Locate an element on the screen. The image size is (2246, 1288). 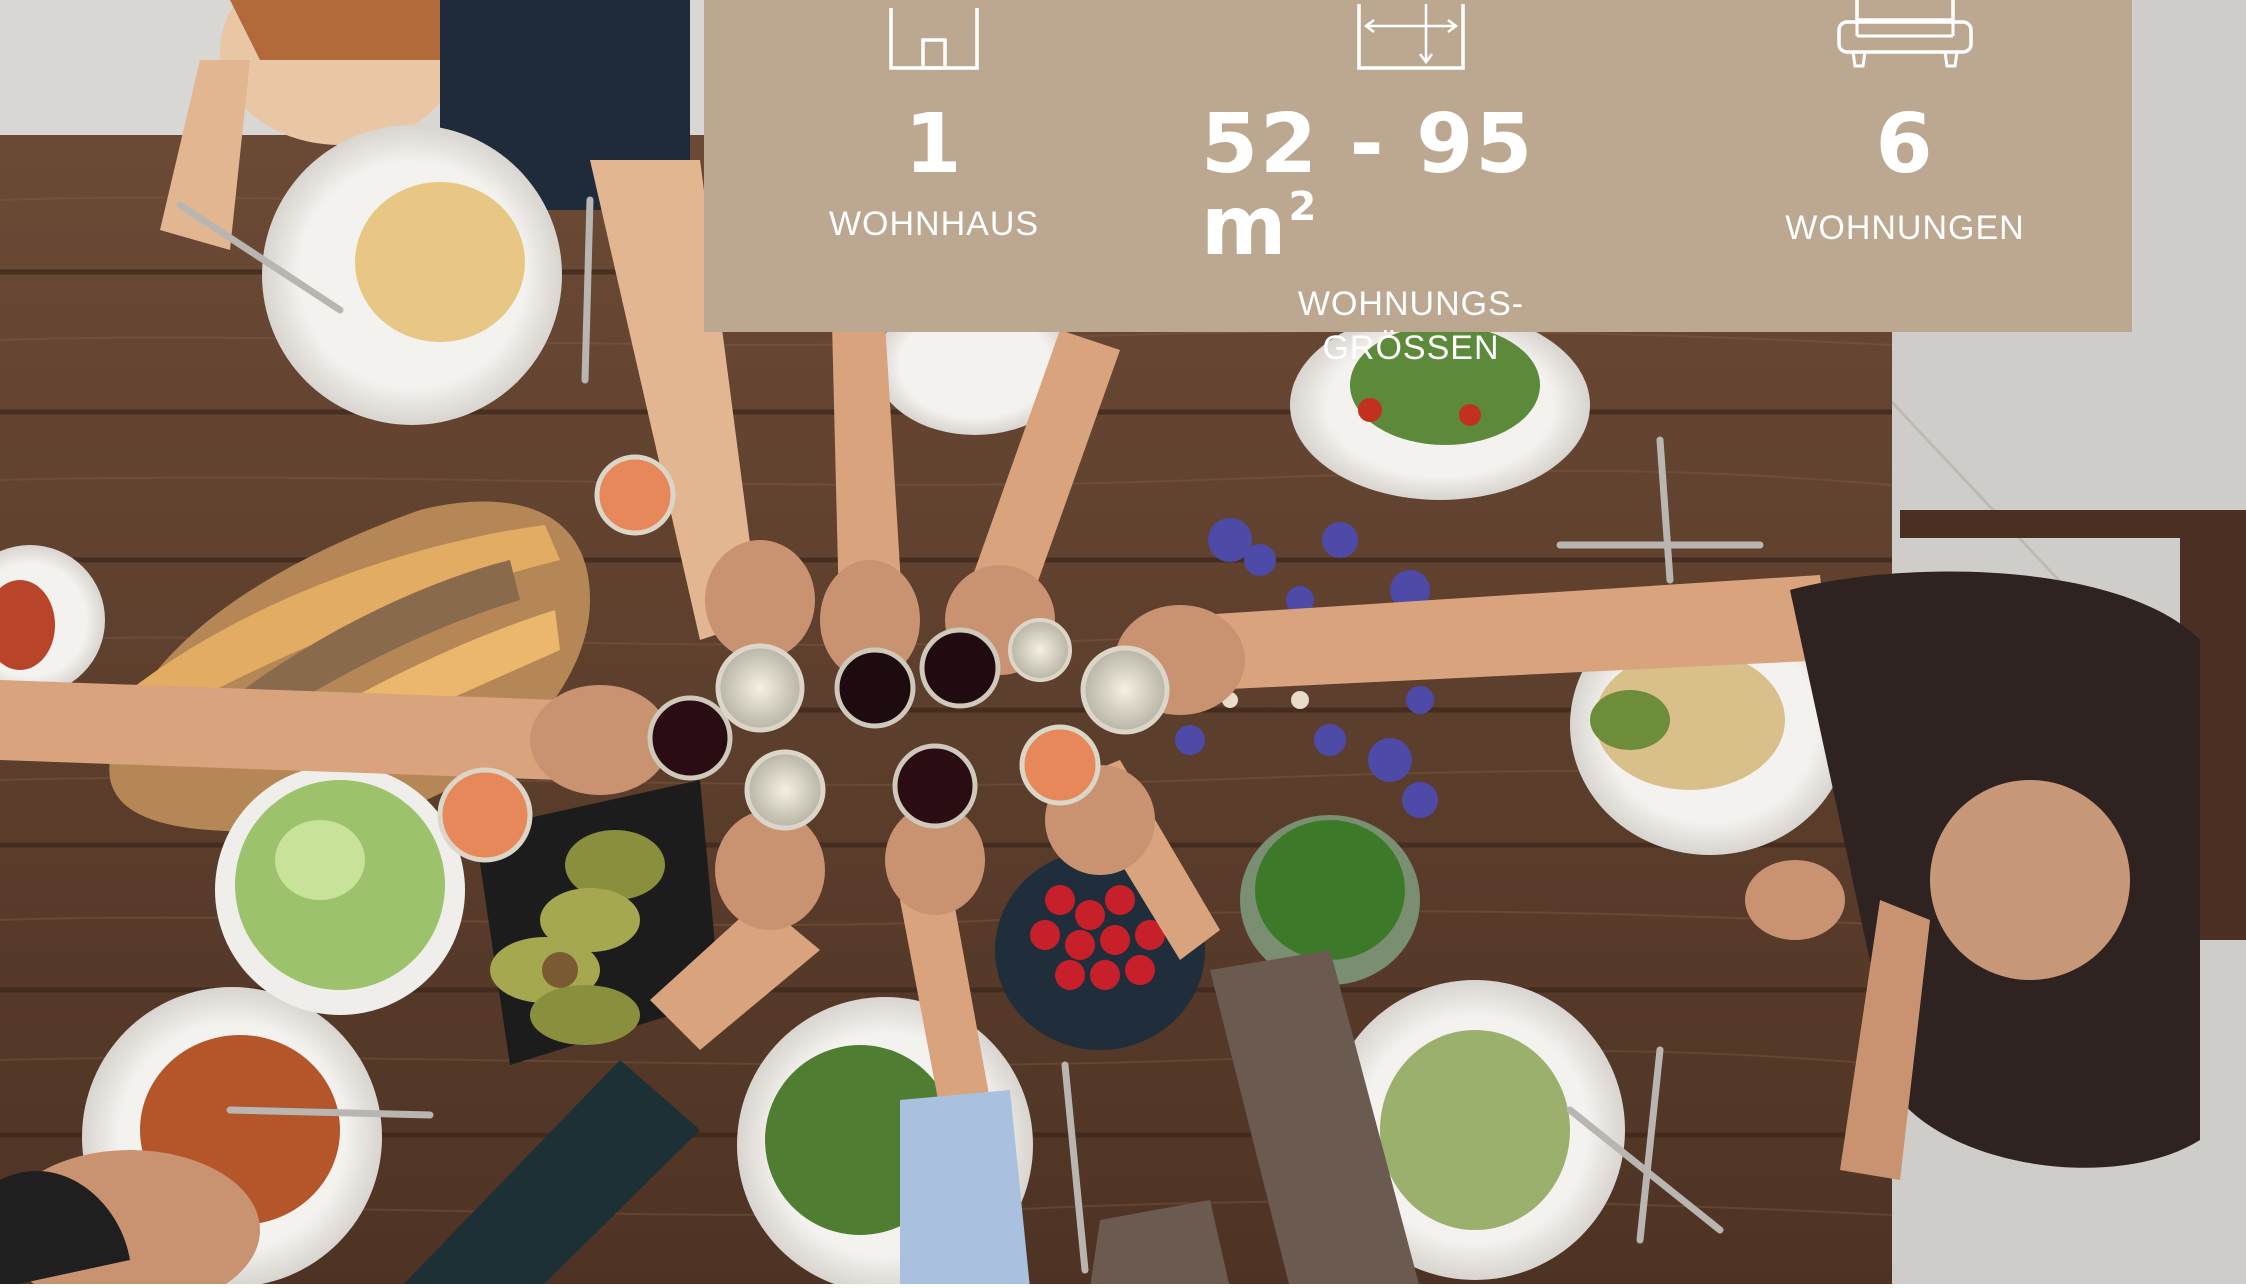
stat-wohnungen: 6 WOHNUNGEN is located at coordinates (1905, 125).